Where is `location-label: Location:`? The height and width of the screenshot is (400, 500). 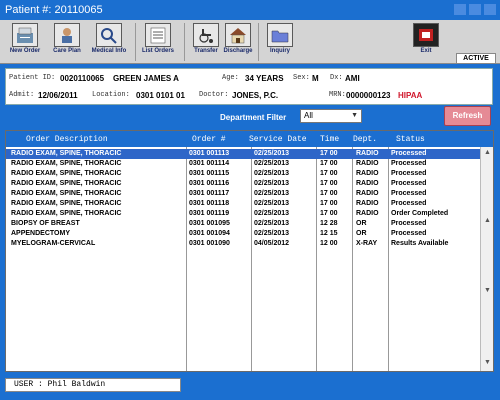 location-label: Location: is located at coordinates (111, 95).